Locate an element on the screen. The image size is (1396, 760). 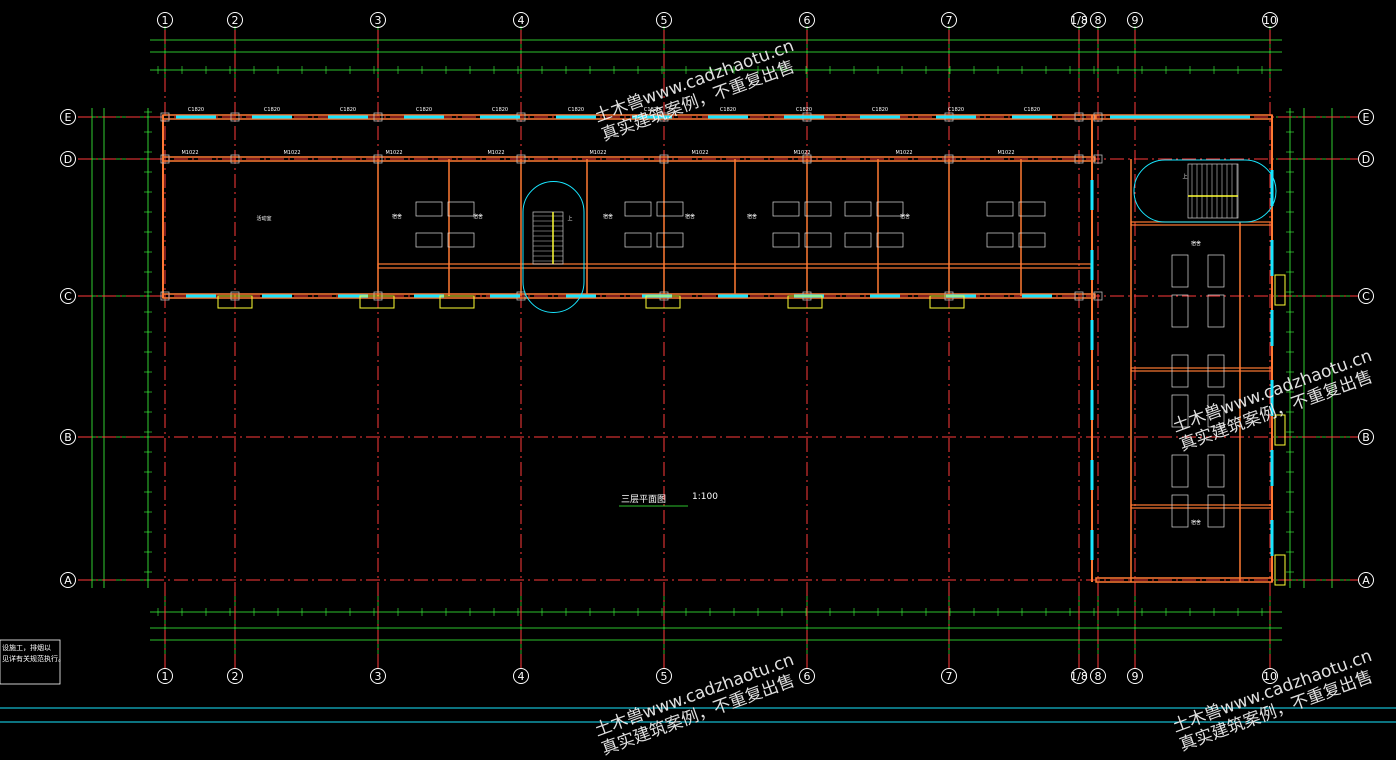
note-line-1: 设施工，排烟以 is located at coordinates (26, 648).